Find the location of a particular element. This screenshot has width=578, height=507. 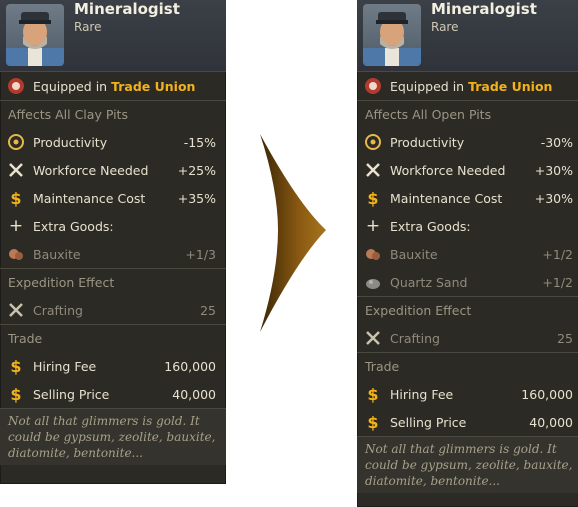

stat-row-productivity: Productivity -30% is located at coordinates (467, 142).